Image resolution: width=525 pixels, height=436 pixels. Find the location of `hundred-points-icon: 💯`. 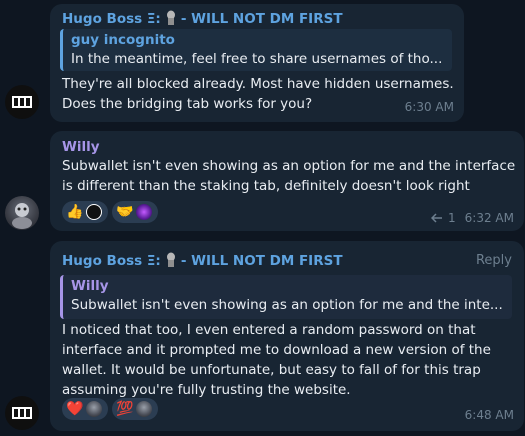

hundred-points-icon: 💯 is located at coordinates (125, 409).